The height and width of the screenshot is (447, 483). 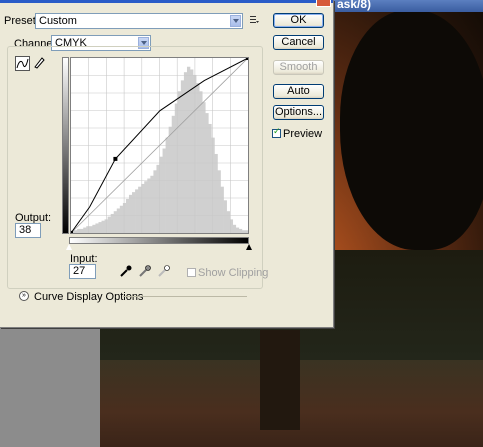 What do you see at coordinates (166, 1) in the screenshot?
I see `dialog-titlebar` at bounding box center [166, 1].